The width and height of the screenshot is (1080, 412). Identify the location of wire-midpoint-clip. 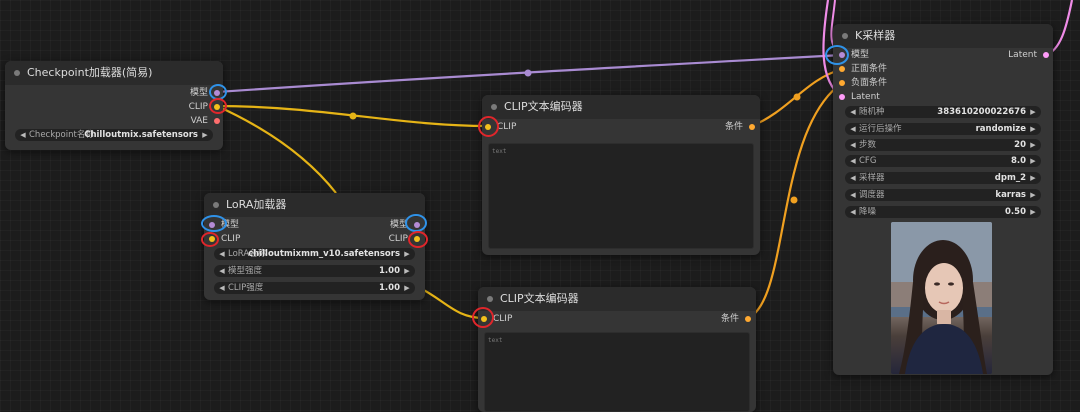
(353, 116).